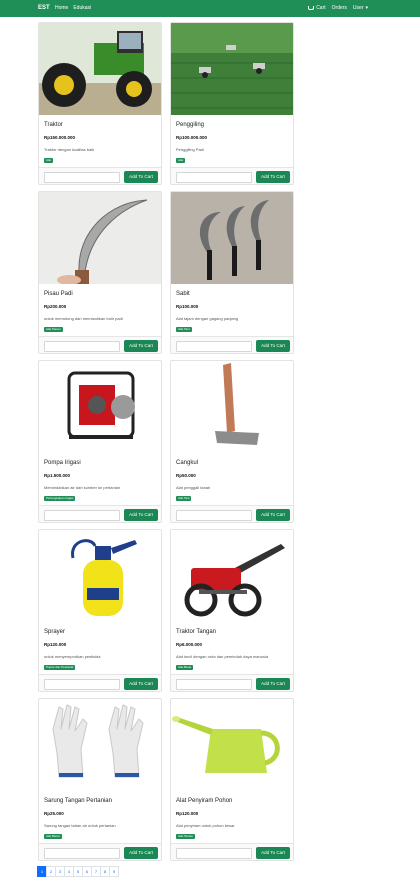 The height and width of the screenshot is (883, 420). I want to click on page-link-9: 9, so click(114, 871).